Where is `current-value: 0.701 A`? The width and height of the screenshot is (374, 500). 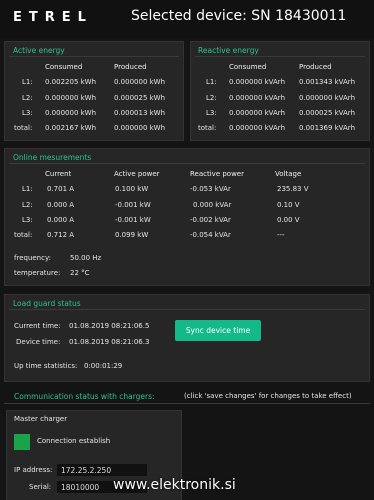
current-value: 0.701 A is located at coordinates (61, 189).